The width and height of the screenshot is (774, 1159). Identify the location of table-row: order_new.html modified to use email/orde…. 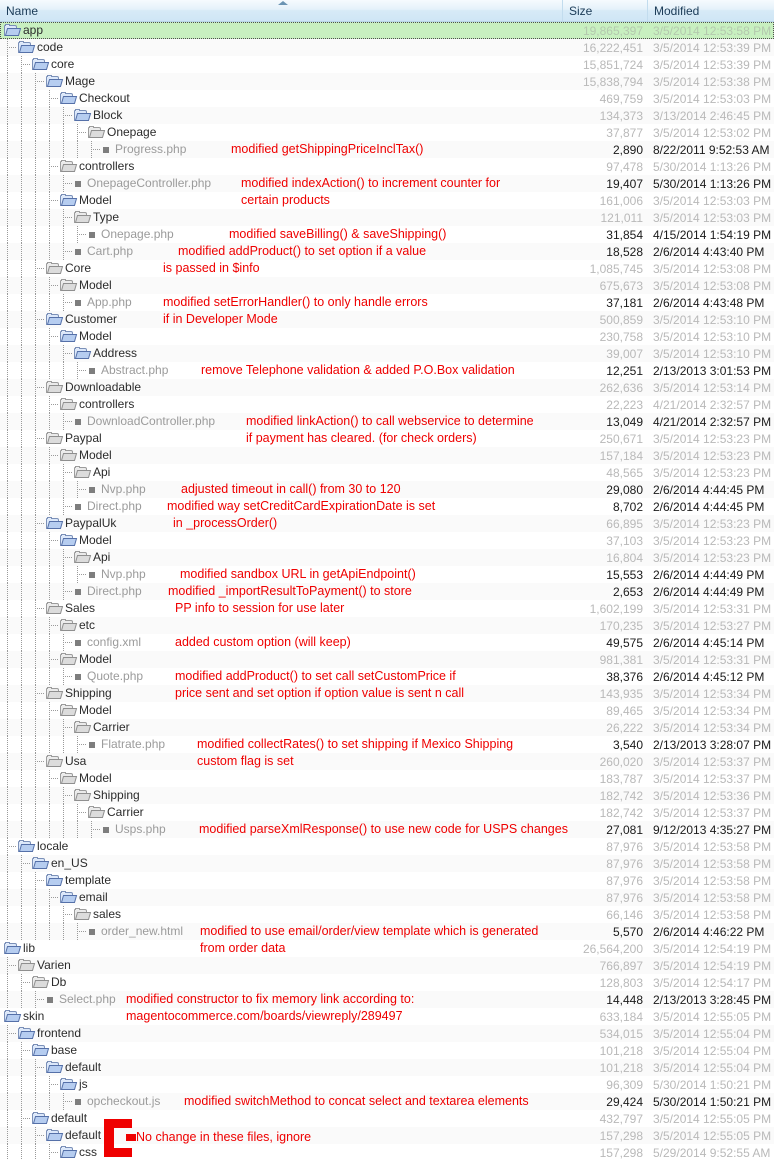
(387, 931).